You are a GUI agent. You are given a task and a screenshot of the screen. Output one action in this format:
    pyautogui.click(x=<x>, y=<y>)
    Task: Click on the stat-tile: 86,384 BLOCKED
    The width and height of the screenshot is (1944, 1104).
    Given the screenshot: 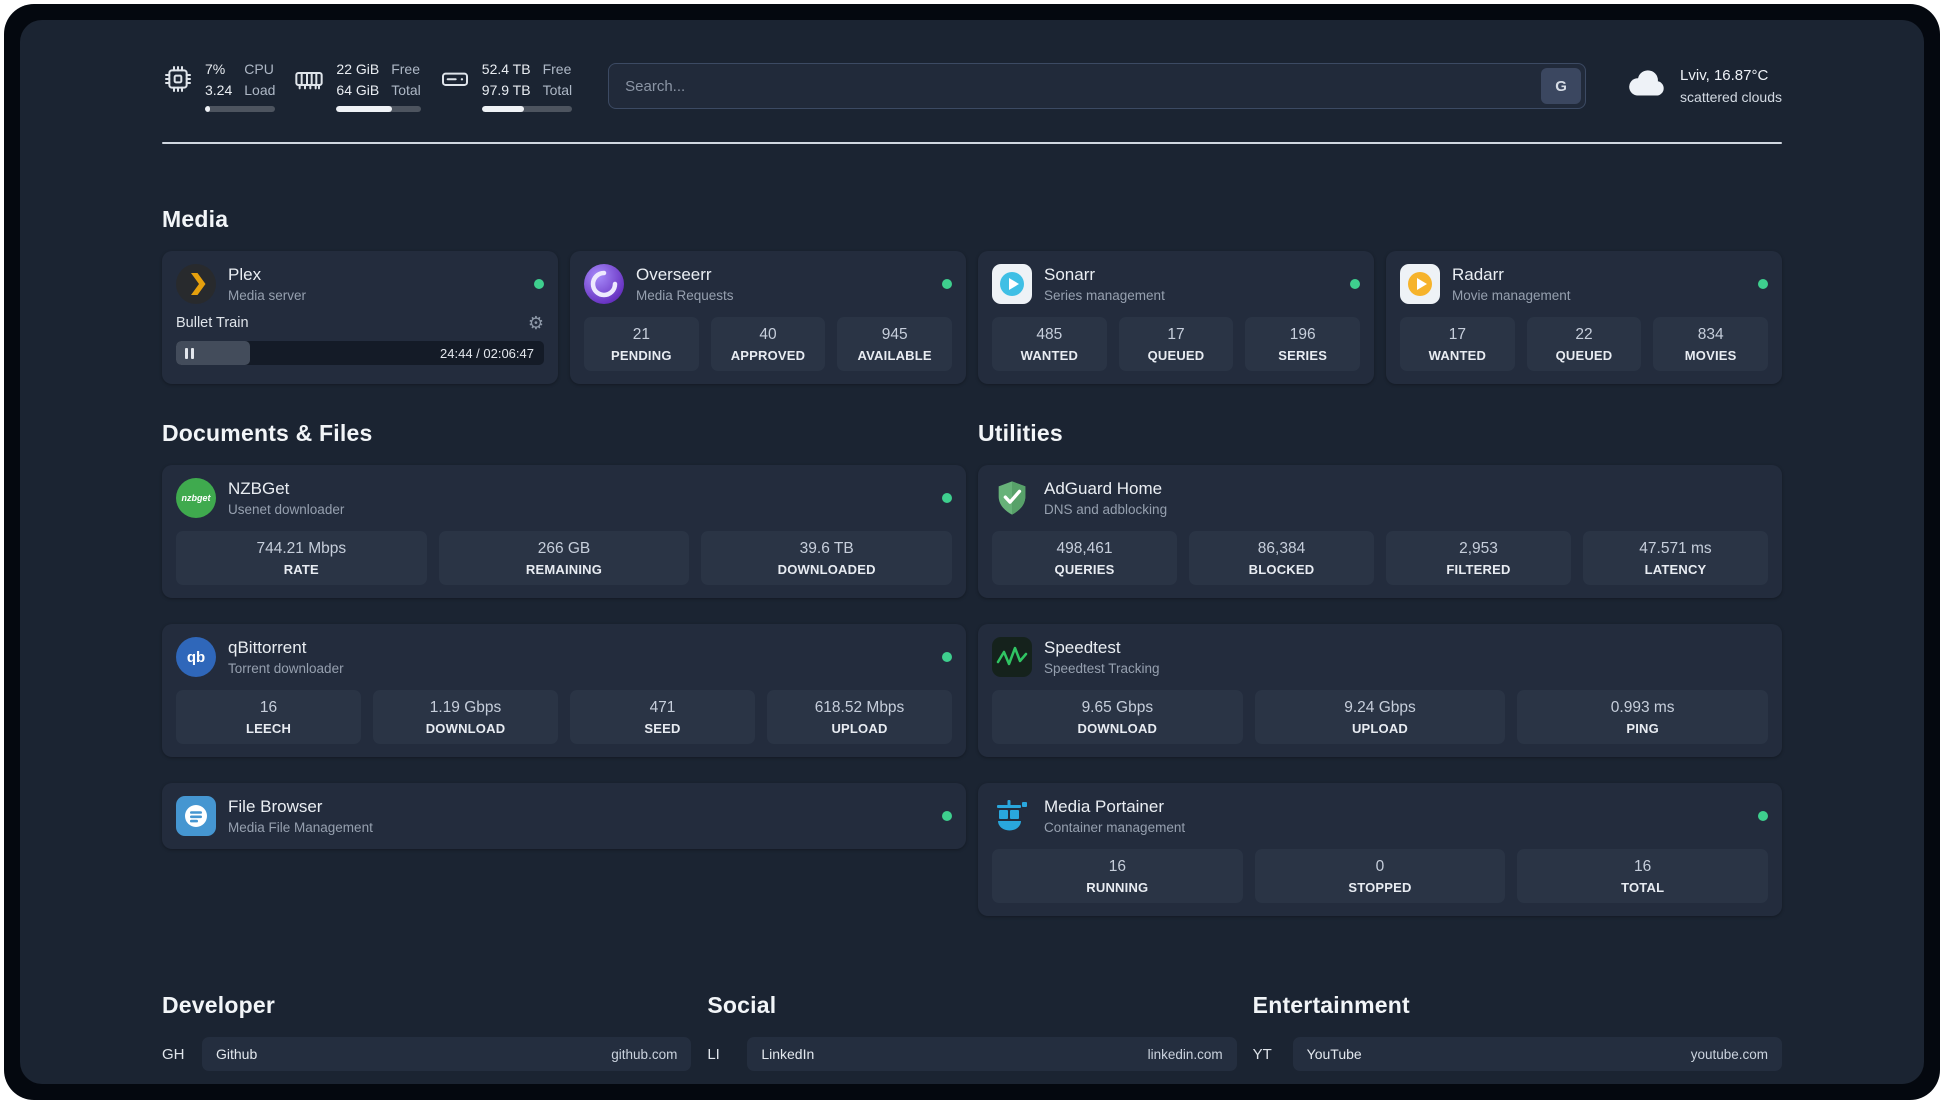 What is the action you would take?
    pyautogui.click(x=1281, y=558)
    